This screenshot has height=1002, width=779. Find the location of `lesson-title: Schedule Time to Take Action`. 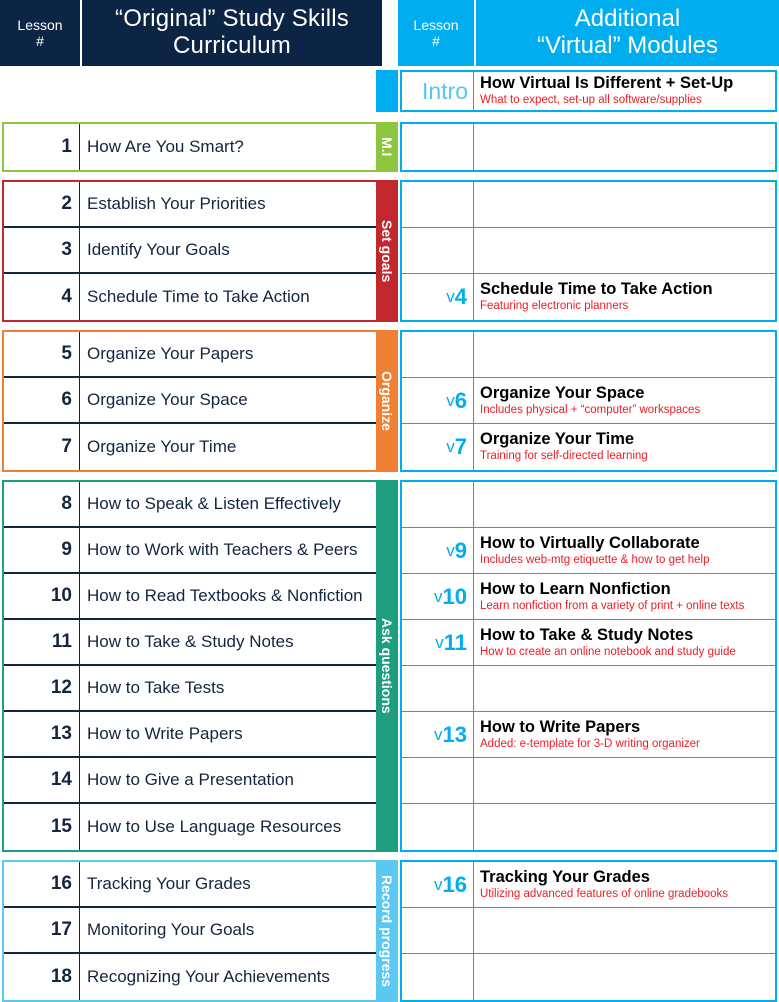

lesson-title: Schedule Time to Take Action is located at coordinates (198, 296).